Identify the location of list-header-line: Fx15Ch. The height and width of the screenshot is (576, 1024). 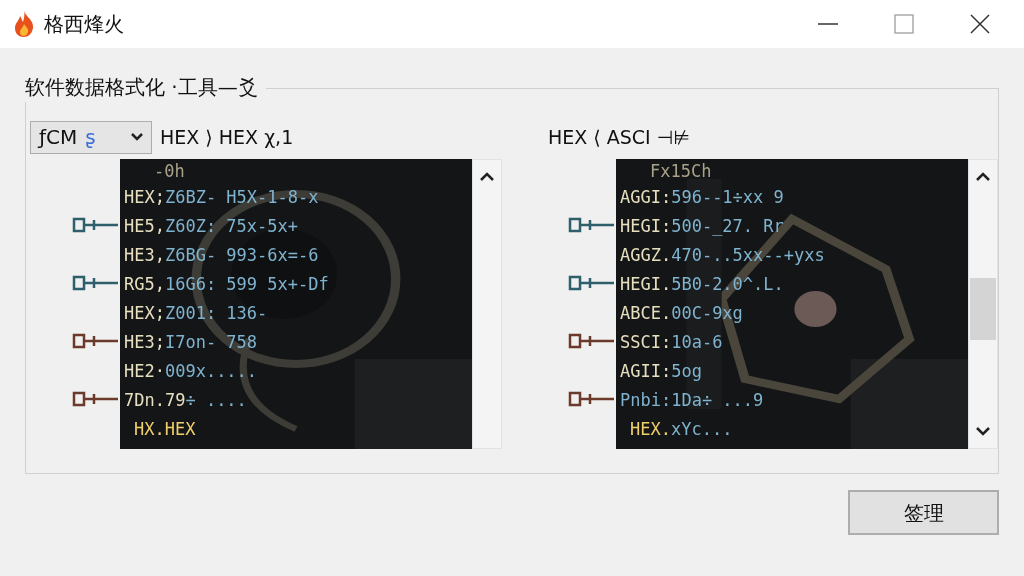
(680, 171).